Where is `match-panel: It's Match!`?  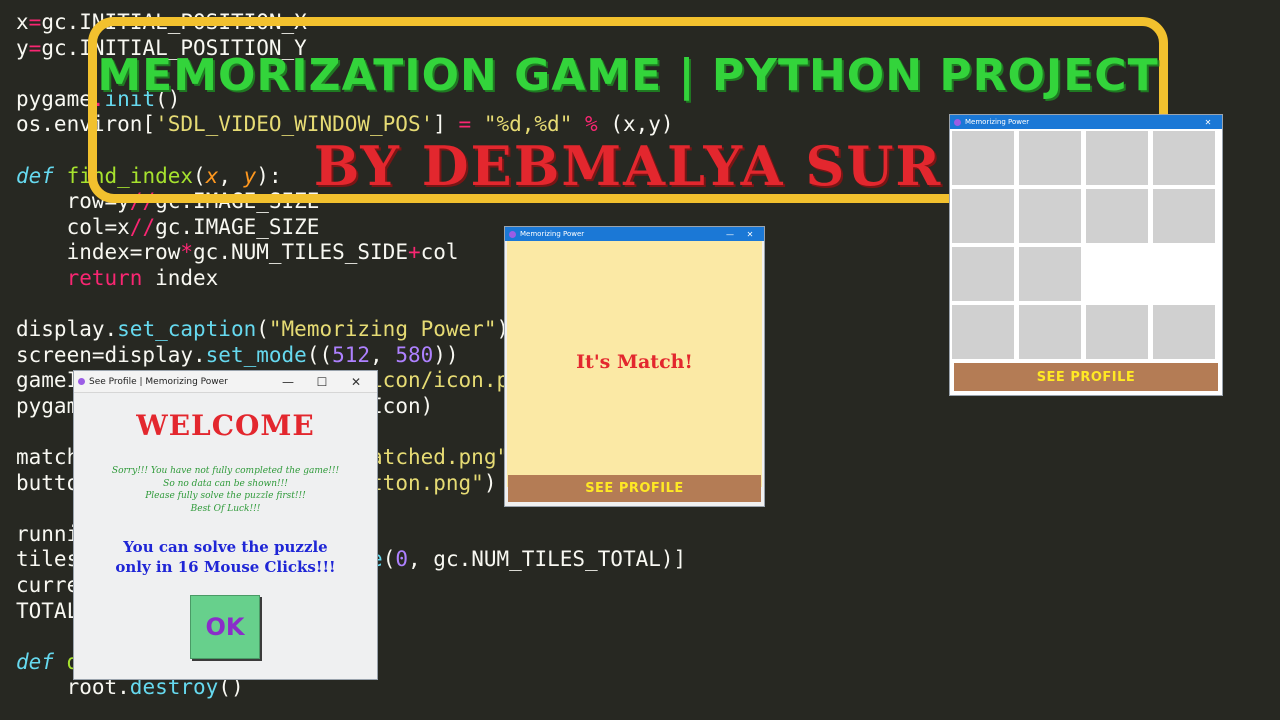
match-panel: It's Match! is located at coordinates (634, 364).